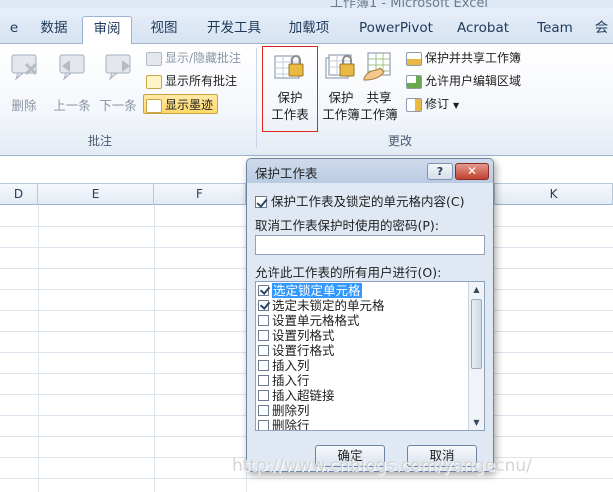 The height and width of the screenshot is (492, 613). Describe the element at coordinates (54, 30) in the screenshot. I see `tab-data: 数据` at that location.